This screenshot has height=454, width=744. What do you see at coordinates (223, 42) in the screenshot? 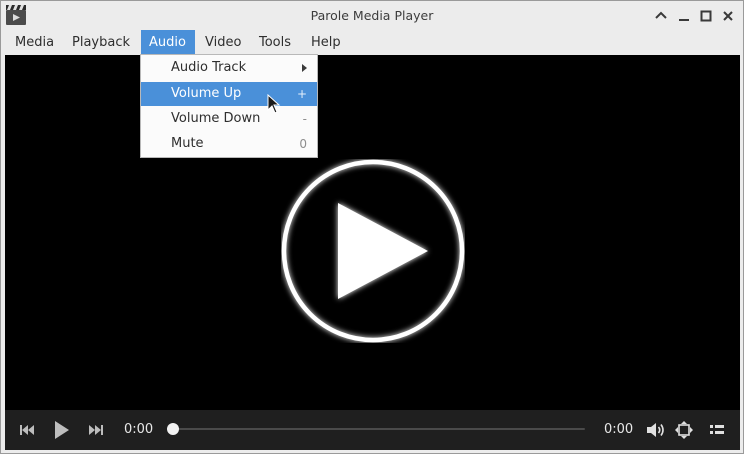
I see `menu-video: Video` at bounding box center [223, 42].